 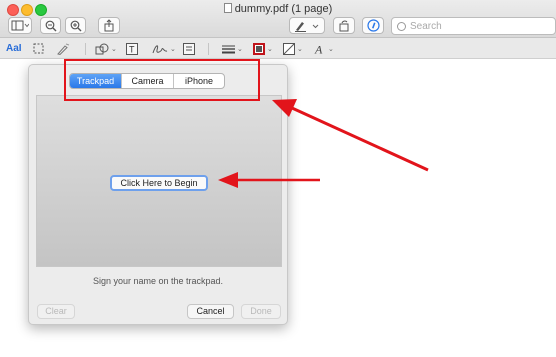 I want to click on pen-circle-icon, so click(x=373, y=25).